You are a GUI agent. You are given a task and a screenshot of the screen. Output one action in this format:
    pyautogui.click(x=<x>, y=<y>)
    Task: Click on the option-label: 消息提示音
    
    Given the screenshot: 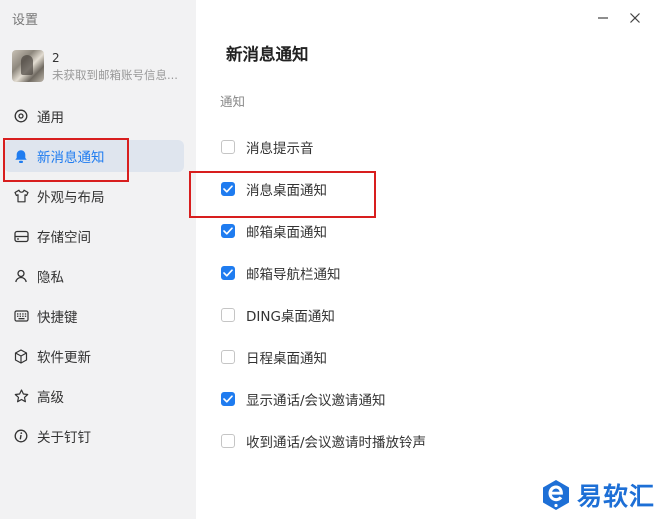 What is the action you would take?
    pyautogui.click(x=280, y=149)
    